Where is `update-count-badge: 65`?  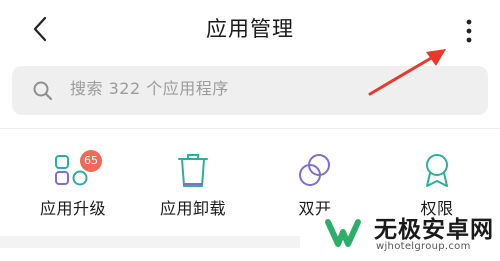
update-count-badge: 65 is located at coordinates (91, 161).